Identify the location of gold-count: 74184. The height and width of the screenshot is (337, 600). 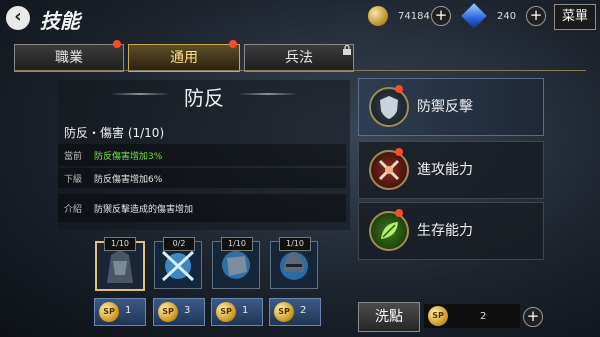
(414, 16).